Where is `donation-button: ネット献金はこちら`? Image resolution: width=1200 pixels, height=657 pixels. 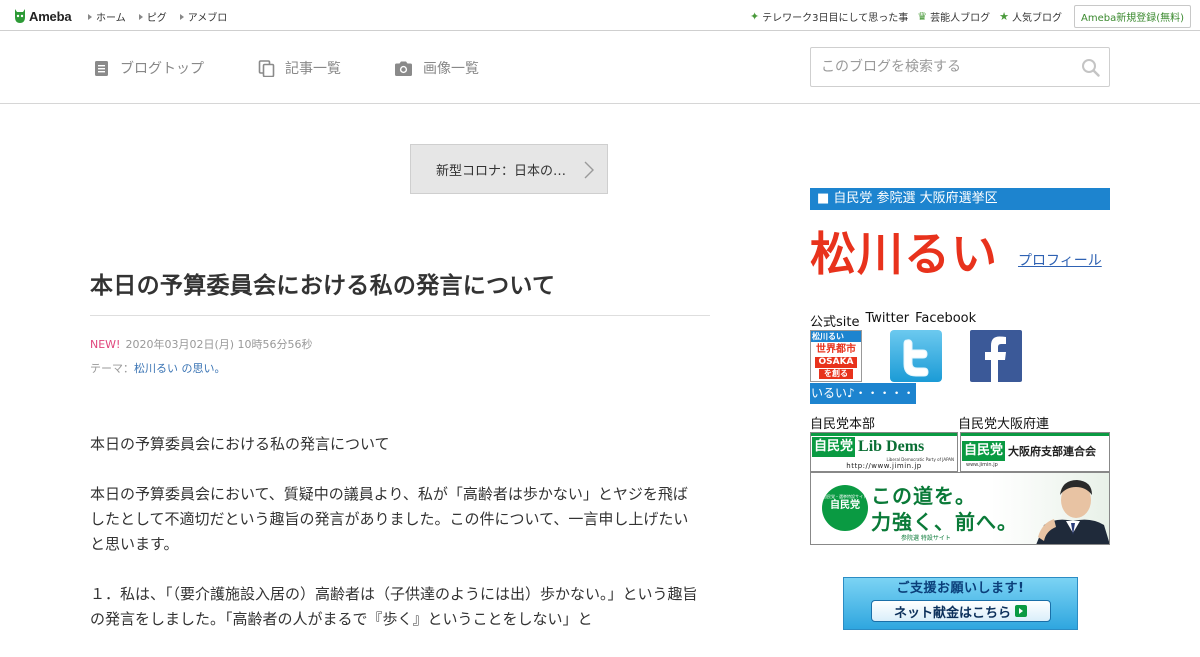
donation-button: ネット献金はこちら is located at coordinates (960, 611).